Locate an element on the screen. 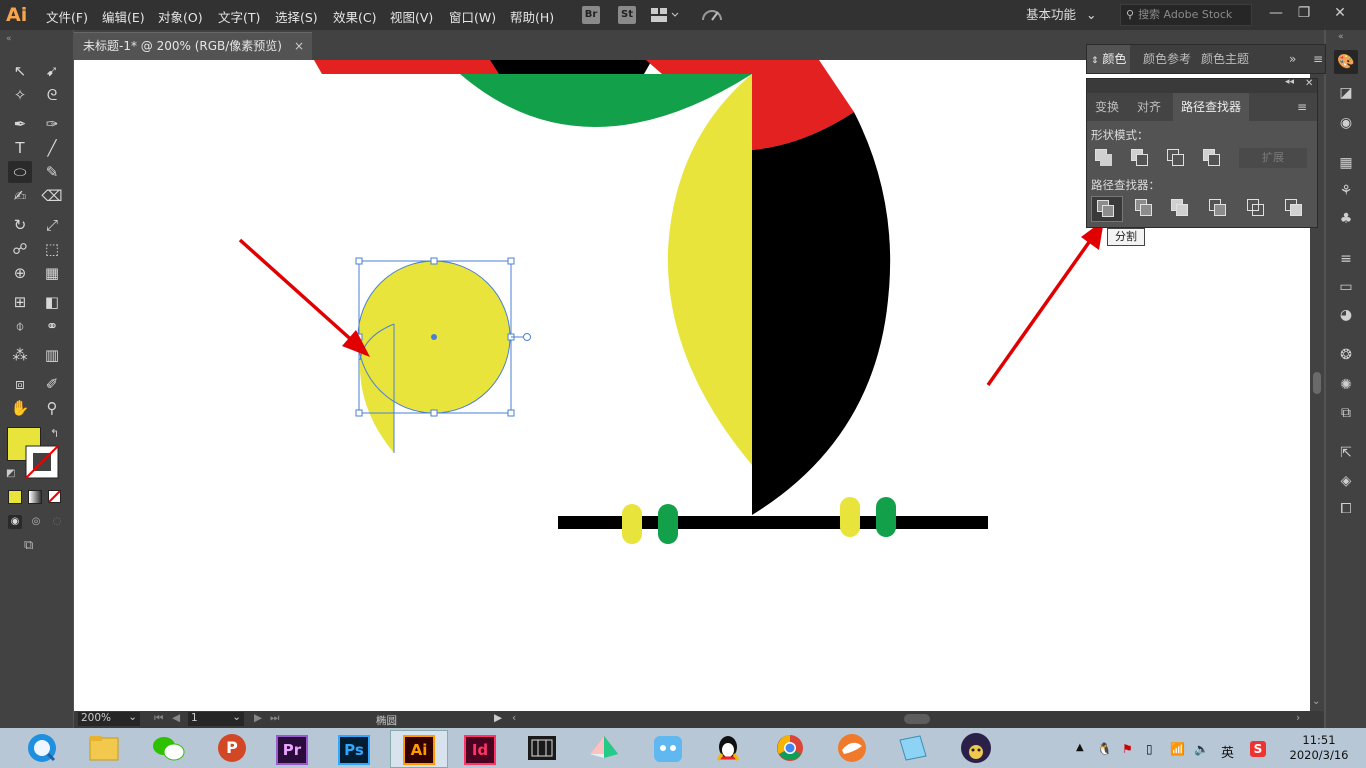 This screenshot has height=768, width=1366. selection-tool-icon: ↖ is located at coordinates (20, 71).